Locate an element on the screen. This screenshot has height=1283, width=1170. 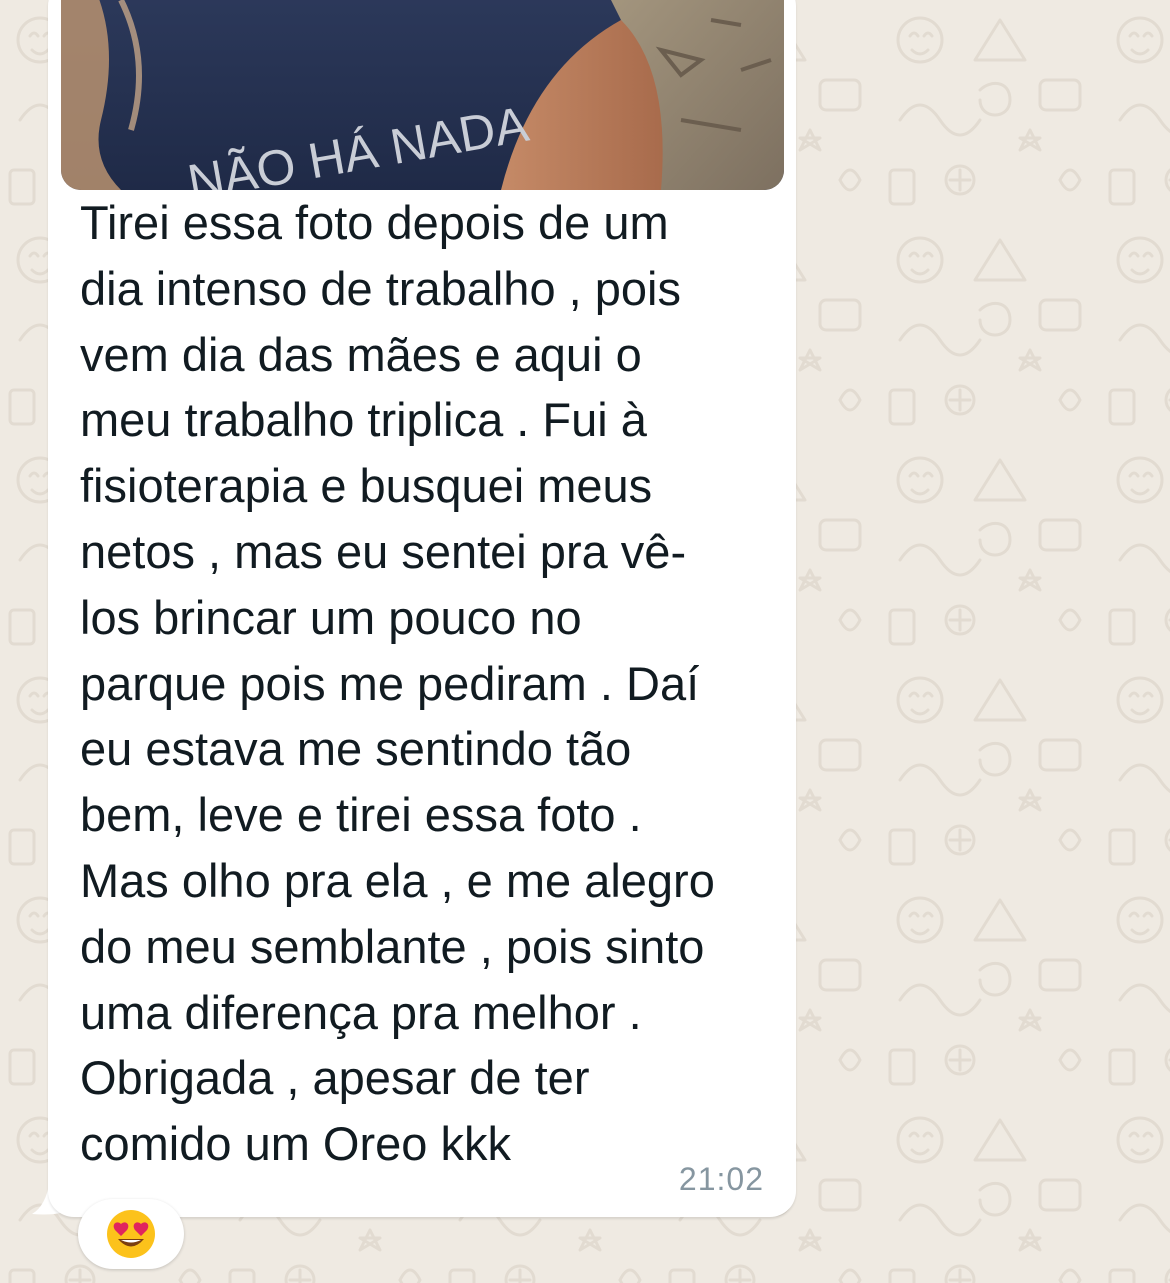
photo-image: NÃO HÁ NADA is located at coordinates (422, 95).